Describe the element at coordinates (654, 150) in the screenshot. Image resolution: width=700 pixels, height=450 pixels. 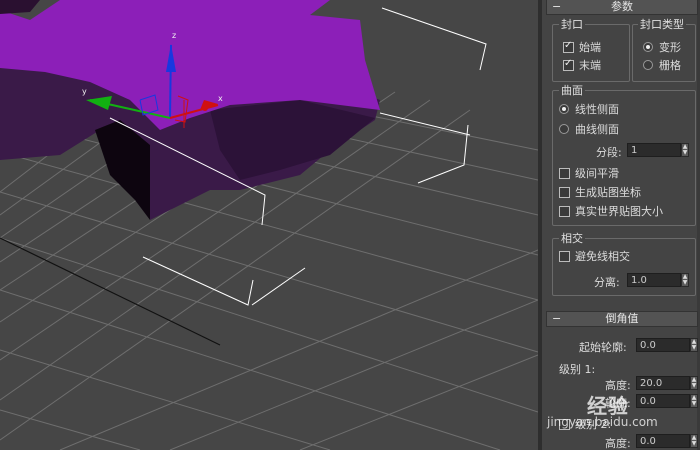
I see `segments-field: 1` at that location.